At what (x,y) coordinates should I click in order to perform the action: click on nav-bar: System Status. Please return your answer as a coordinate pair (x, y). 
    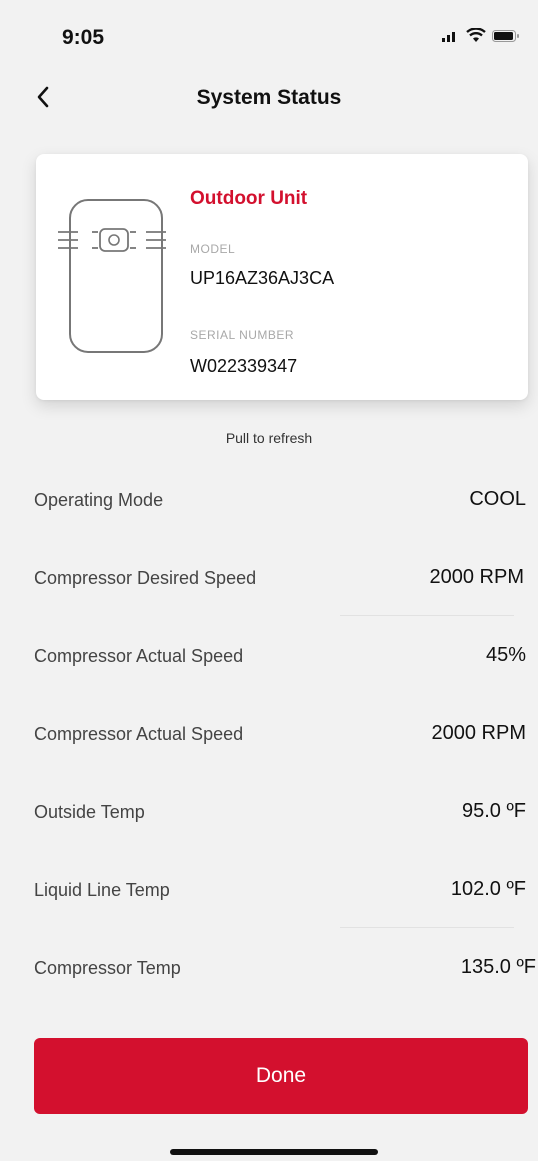
    Looking at the image, I should click on (269, 100).